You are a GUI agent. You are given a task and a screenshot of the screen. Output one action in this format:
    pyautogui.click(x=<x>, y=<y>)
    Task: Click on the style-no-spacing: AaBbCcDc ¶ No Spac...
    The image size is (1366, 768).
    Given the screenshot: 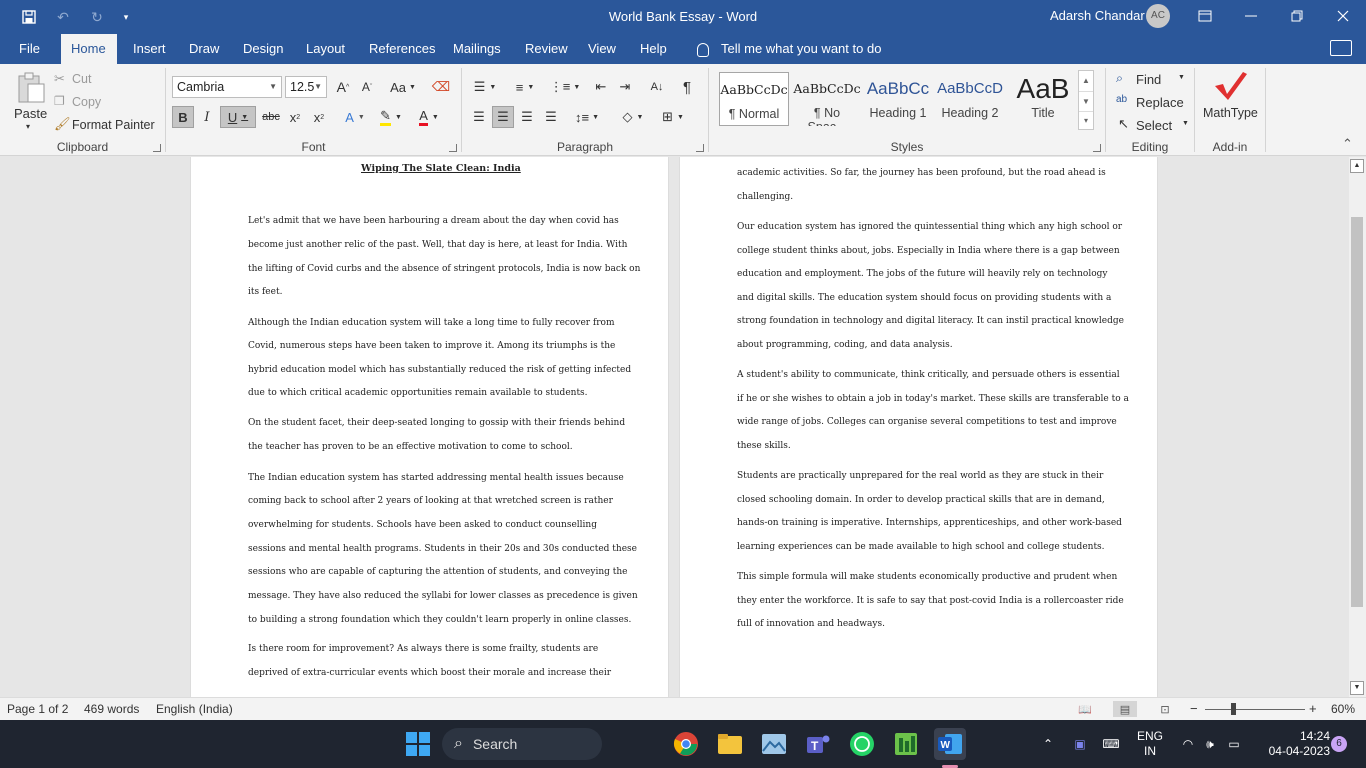 What is the action you would take?
    pyautogui.click(x=827, y=99)
    